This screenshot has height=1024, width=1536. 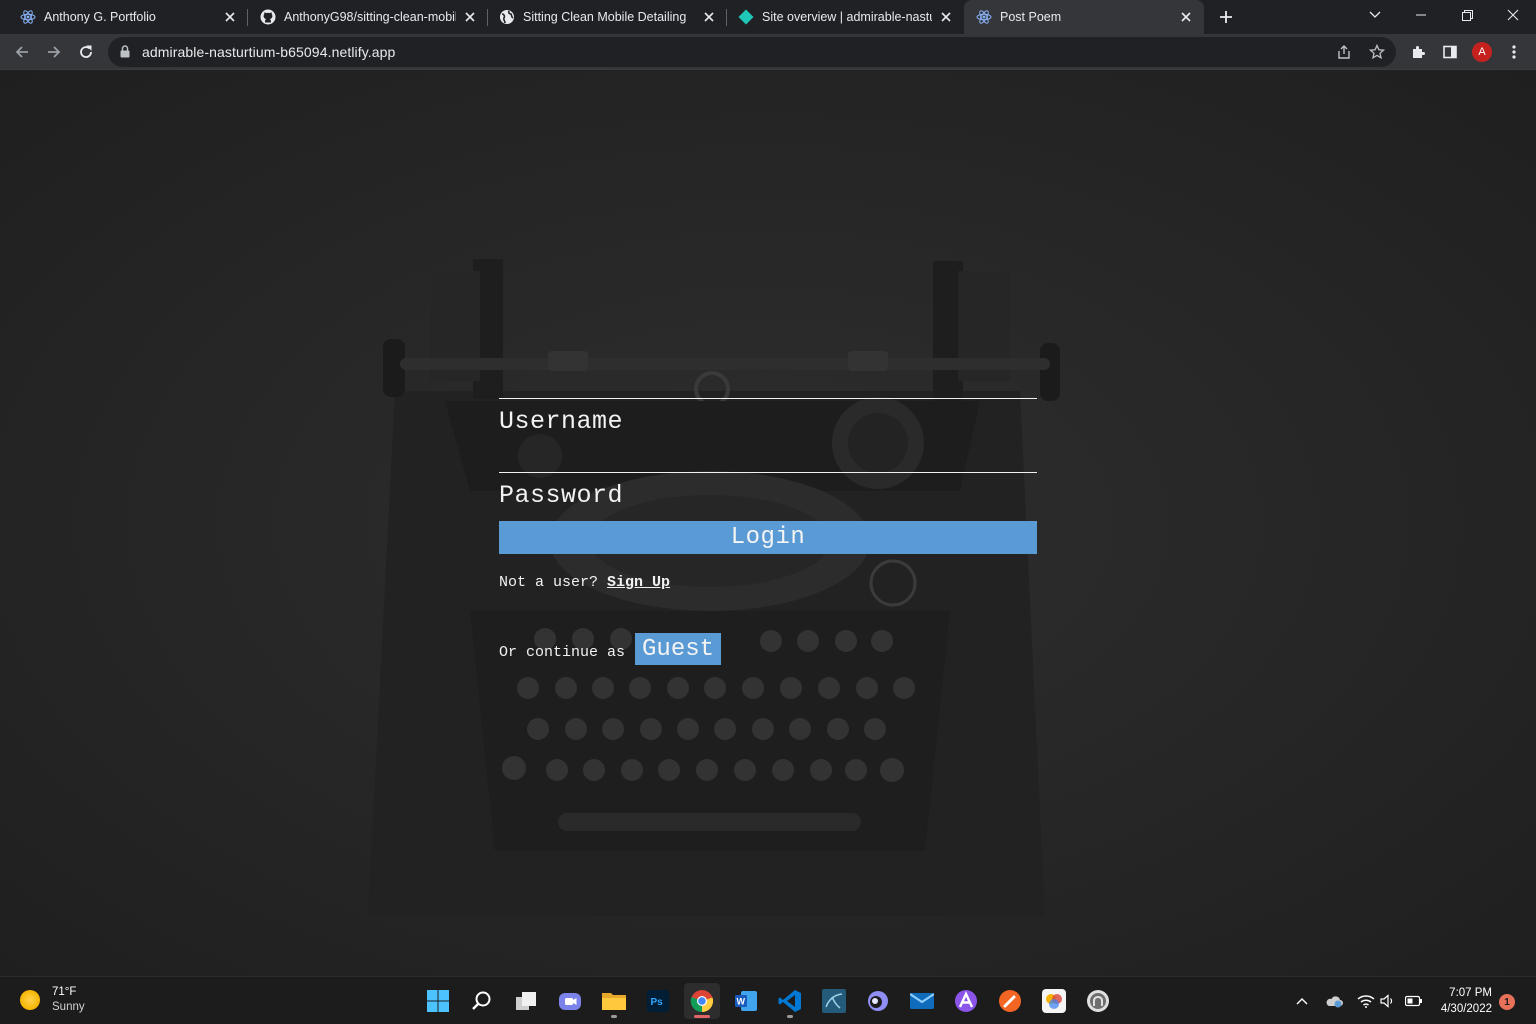 I want to click on task-view-button, so click(x=526, y=1001).